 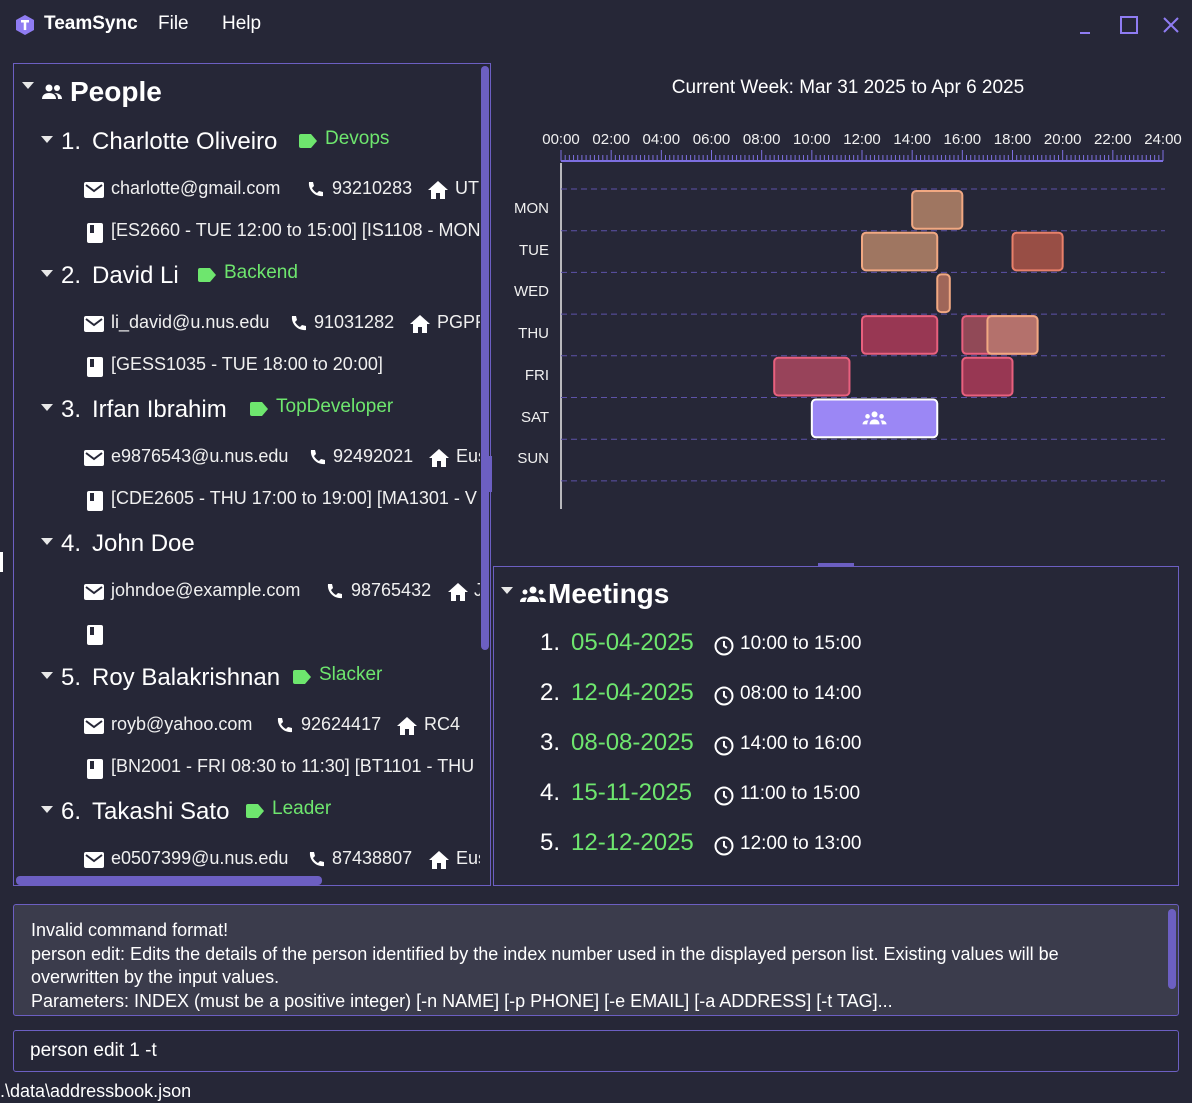 What do you see at coordinates (550, 692) in the screenshot?
I see `meeting-index: 2.` at bounding box center [550, 692].